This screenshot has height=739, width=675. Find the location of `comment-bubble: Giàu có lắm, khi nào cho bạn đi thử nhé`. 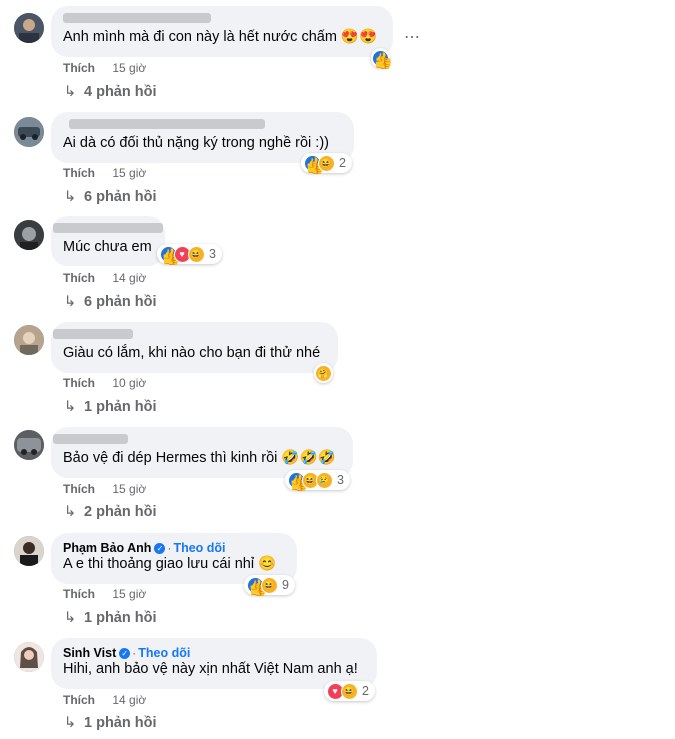

comment-bubble: Giàu có lắm, khi nào cho bạn đi thử nhé is located at coordinates (194, 347).